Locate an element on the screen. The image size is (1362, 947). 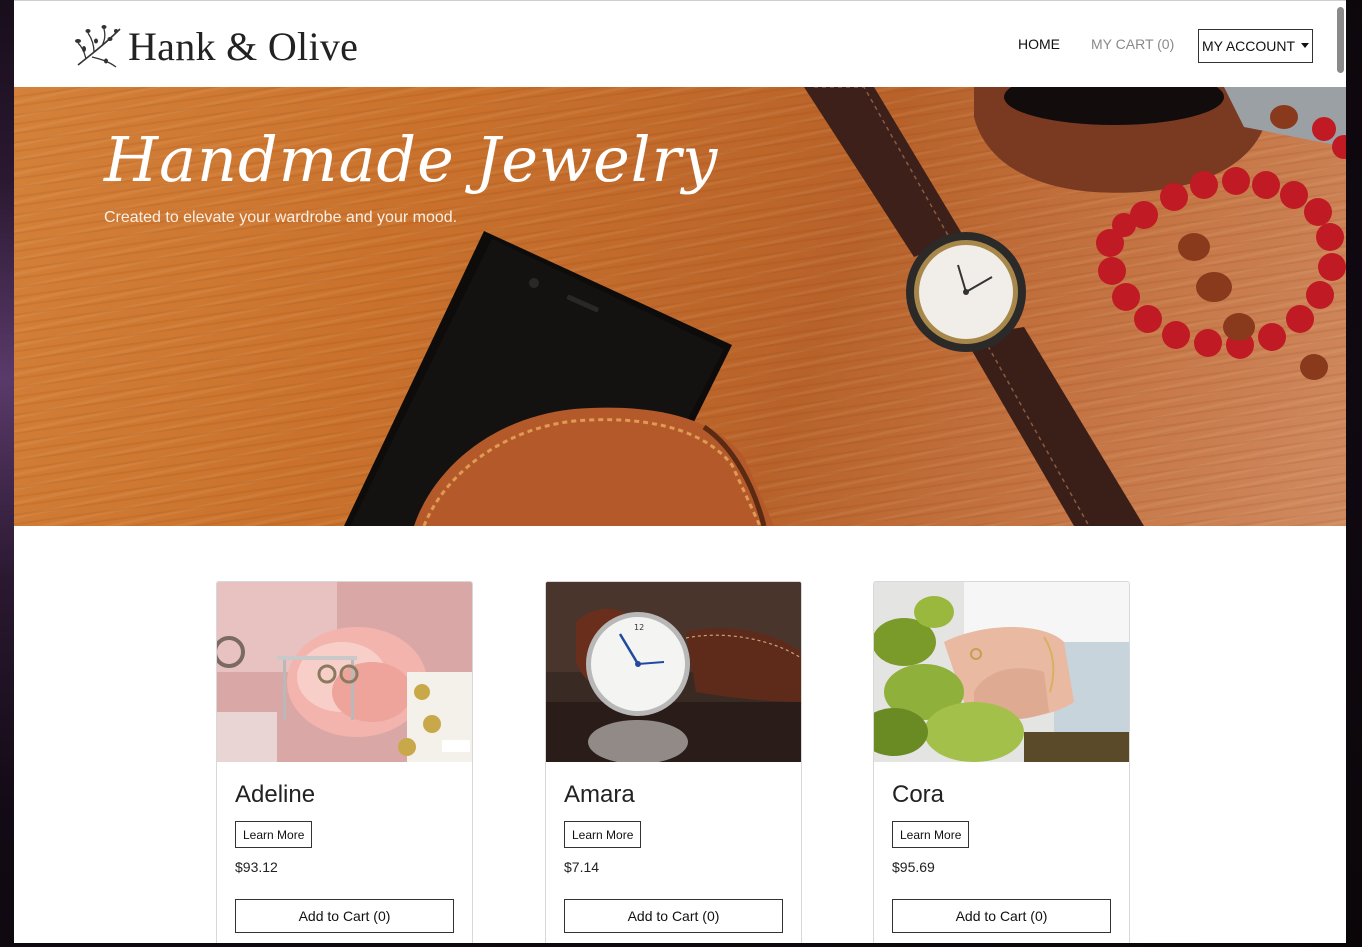
product-card-cora: Cora Learn More $95.69 Add to Cart (0) is located at coordinates (1001, 762).